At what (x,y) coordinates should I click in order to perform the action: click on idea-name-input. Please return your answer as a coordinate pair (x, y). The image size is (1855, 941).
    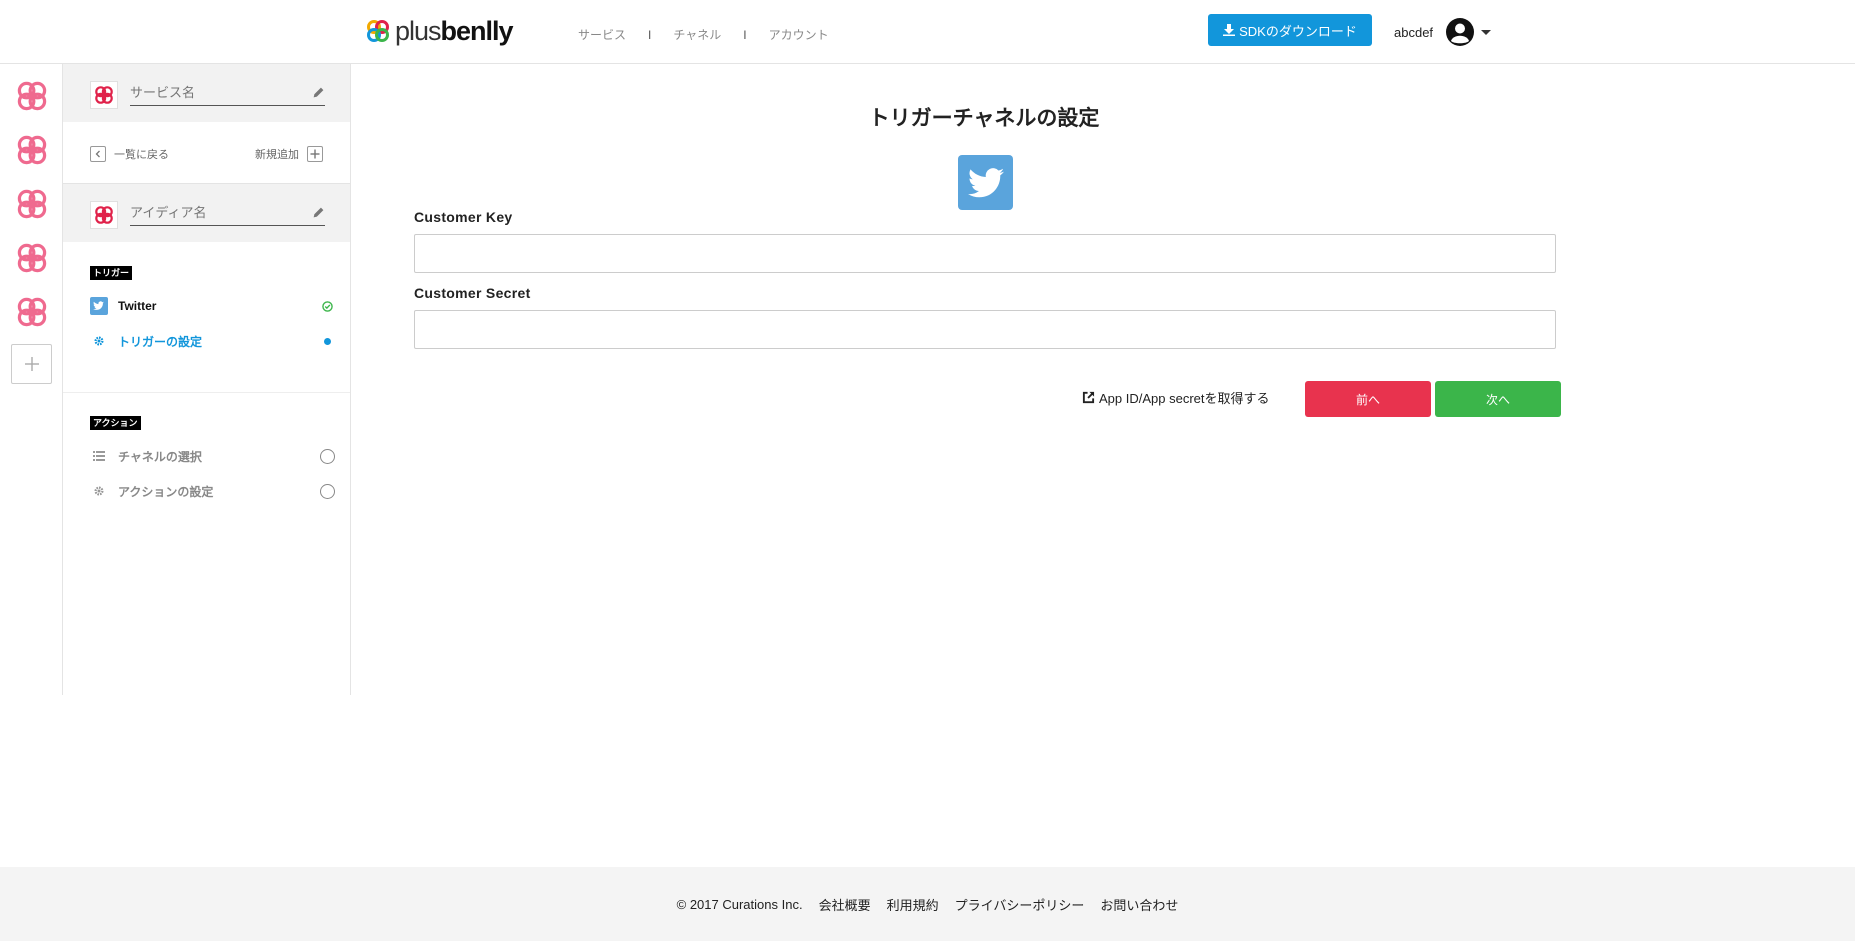
    Looking at the image, I should click on (227, 213).